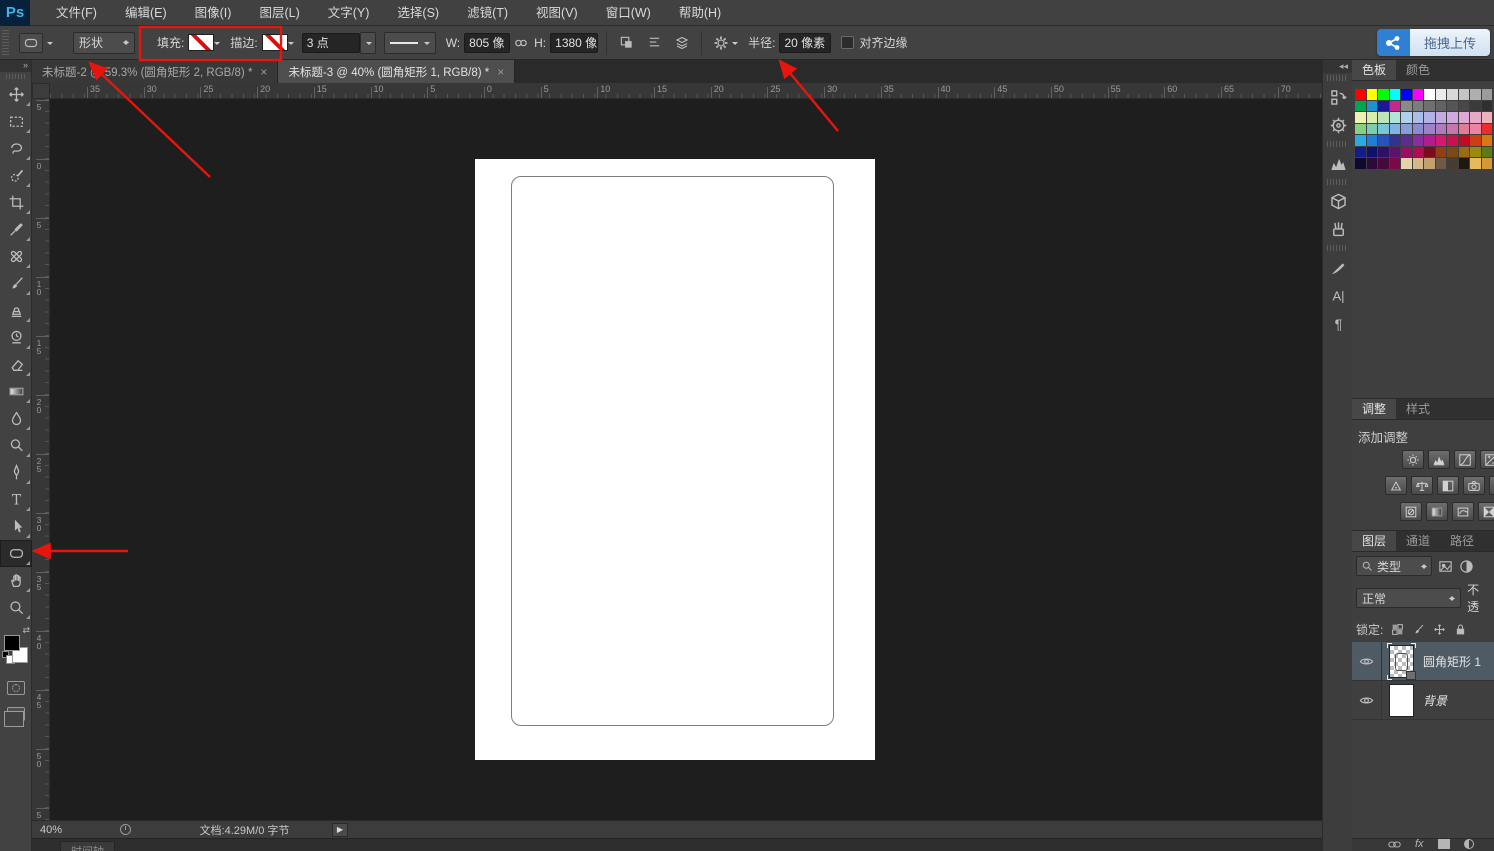  Describe the element at coordinates (1474, 485) in the screenshot. I see `black-white-adjustment-icon` at that location.